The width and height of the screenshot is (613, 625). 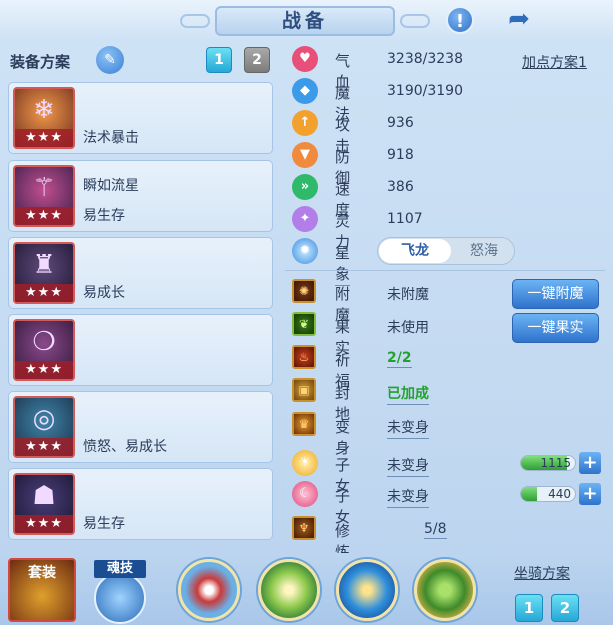 What do you see at coordinates (484, 251) in the screenshot?
I see `star-option-nuhai: 怒海` at bounding box center [484, 251].